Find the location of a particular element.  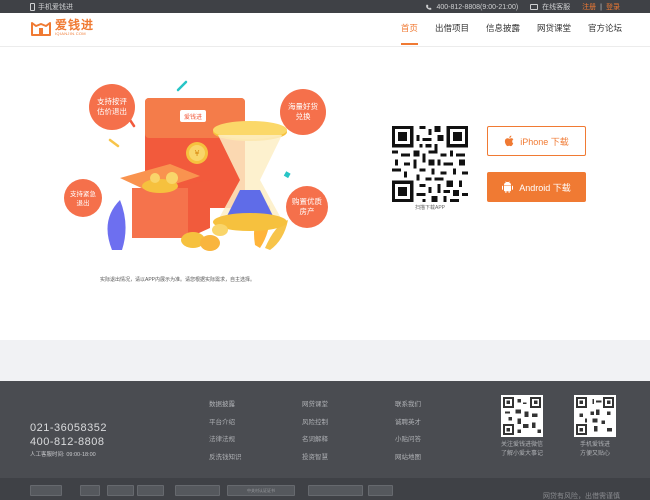

mobile-app-qr-caption: 手机爱钱进 方便又贴心 is located at coordinates (594, 449).